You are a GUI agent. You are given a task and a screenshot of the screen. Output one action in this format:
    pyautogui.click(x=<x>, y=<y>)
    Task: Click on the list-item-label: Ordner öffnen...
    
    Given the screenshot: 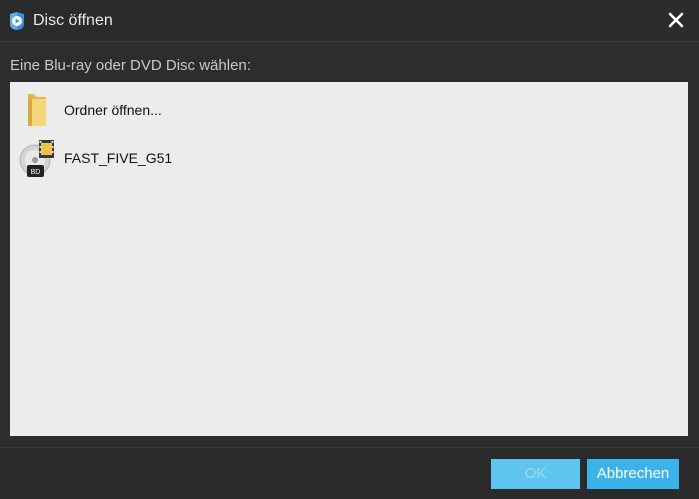 What is the action you would take?
    pyautogui.click(x=113, y=110)
    